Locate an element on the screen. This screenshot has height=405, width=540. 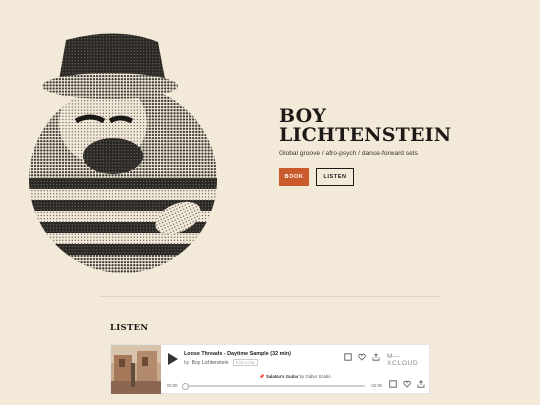
book-button: BOOK is located at coordinates (294, 177).